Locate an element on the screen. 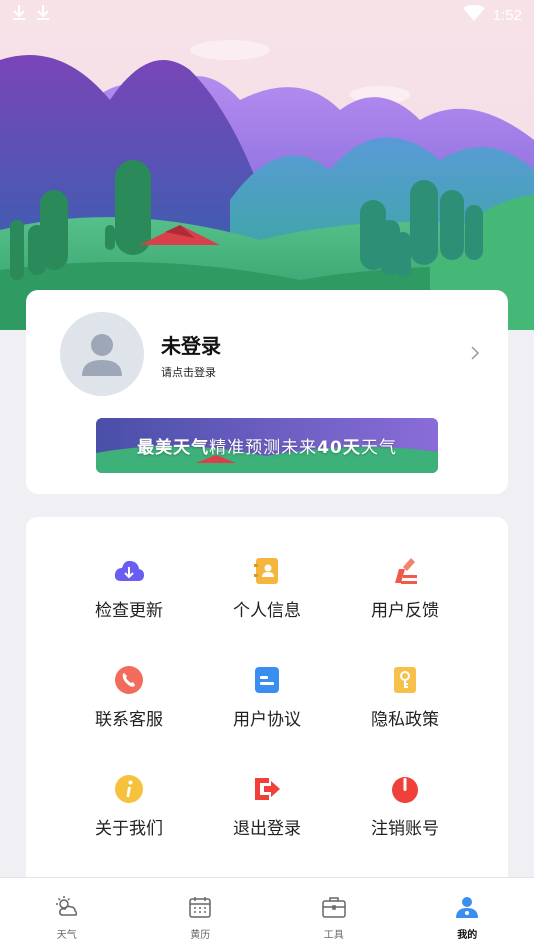 The image size is (534, 949). default-avatar-icon is located at coordinates (102, 354).